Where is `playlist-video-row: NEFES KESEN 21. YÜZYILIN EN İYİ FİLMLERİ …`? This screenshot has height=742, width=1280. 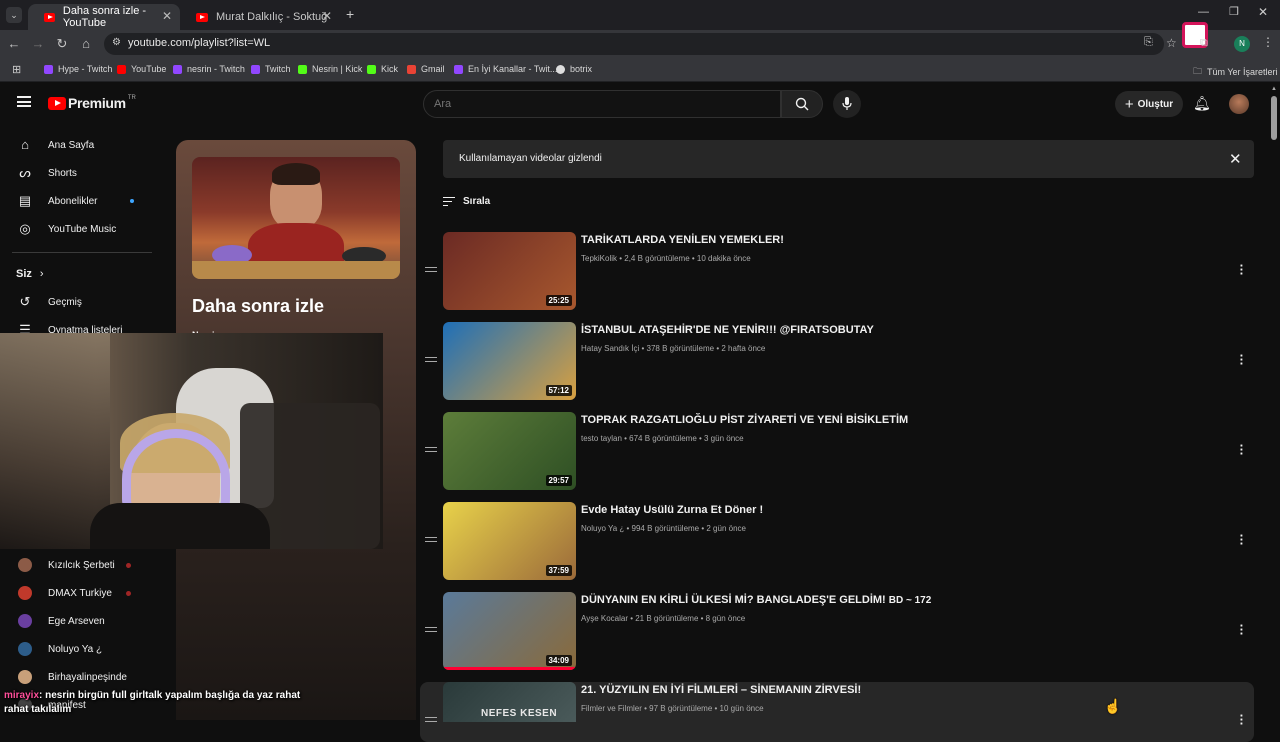 playlist-video-row: NEFES KESEN 21. YÜZYILIN EN İYİ FİLMLERİ … is located at coordinates (837, 712).